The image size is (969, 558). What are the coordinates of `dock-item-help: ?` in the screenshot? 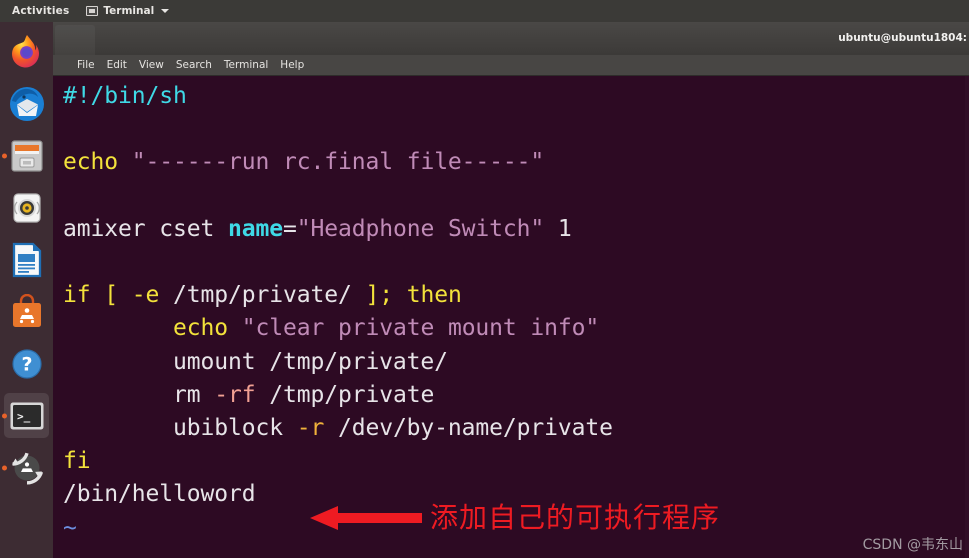 It's located at (26, 364).